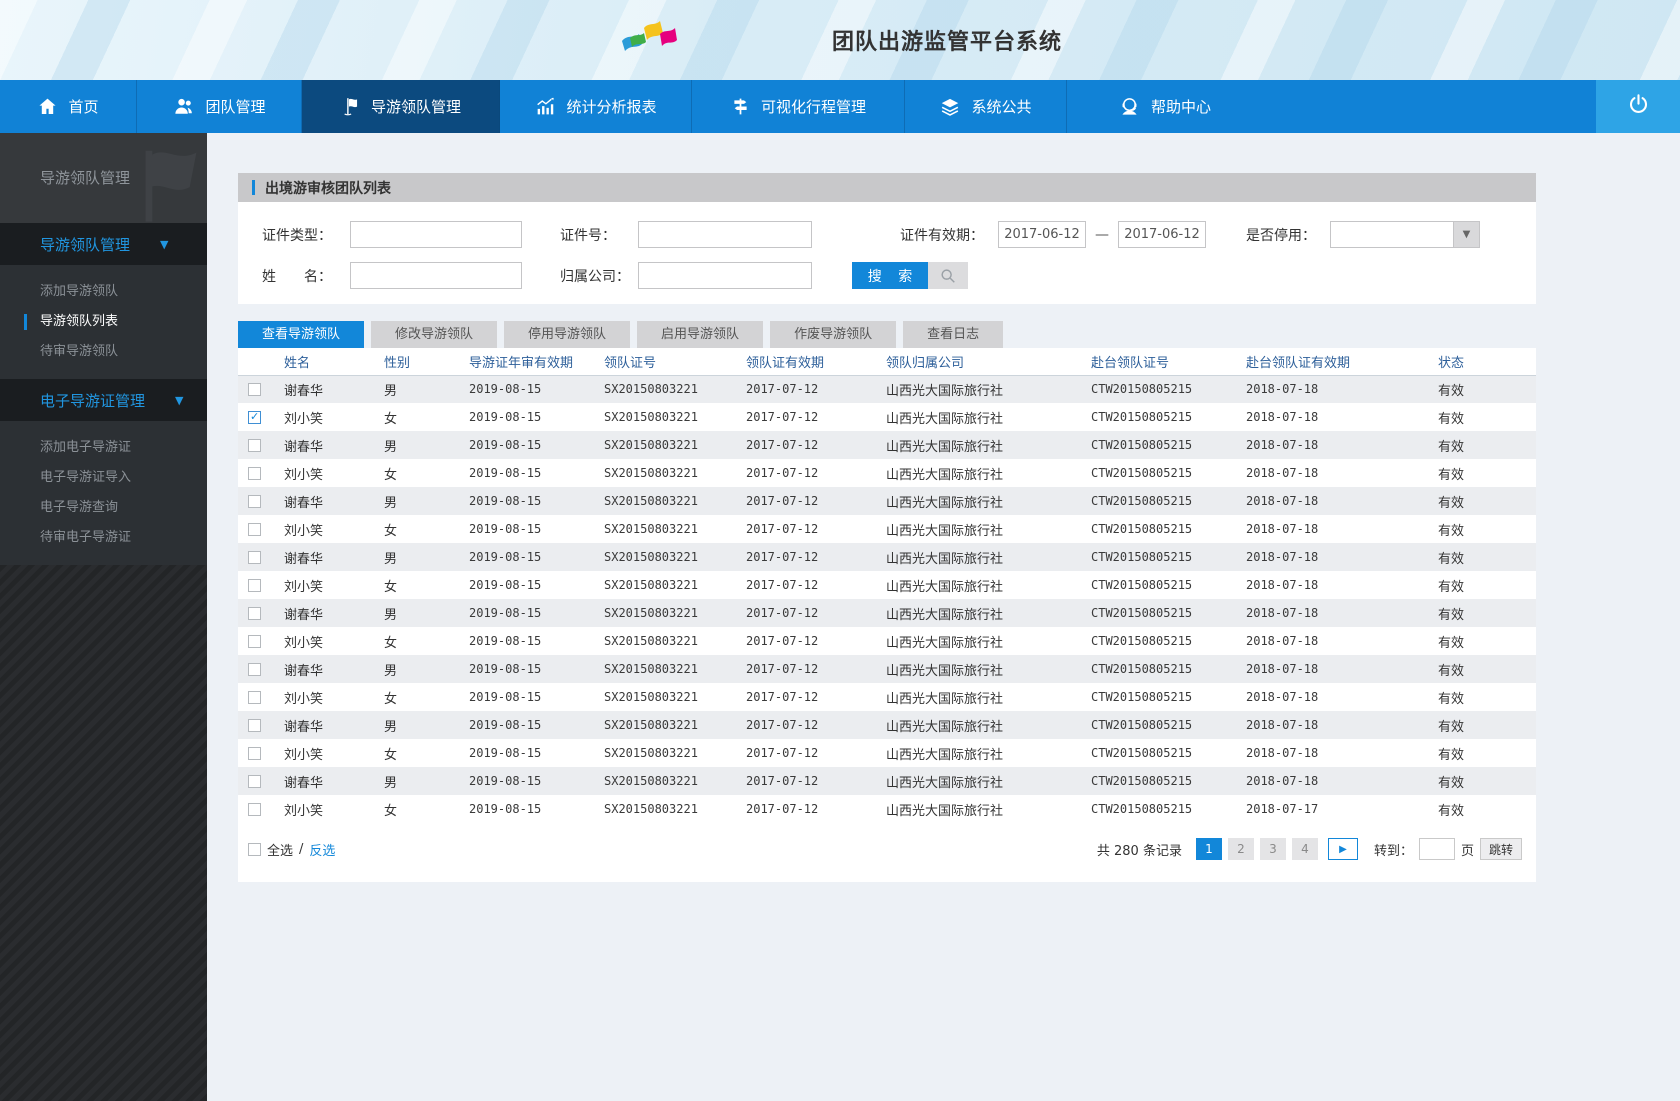 The width and height of the screenshot is (1680, 1101). Describe the element at coordinates (103, 448) in the screenshot. I see `sidebar-item: 添加电子导游证` at that location.